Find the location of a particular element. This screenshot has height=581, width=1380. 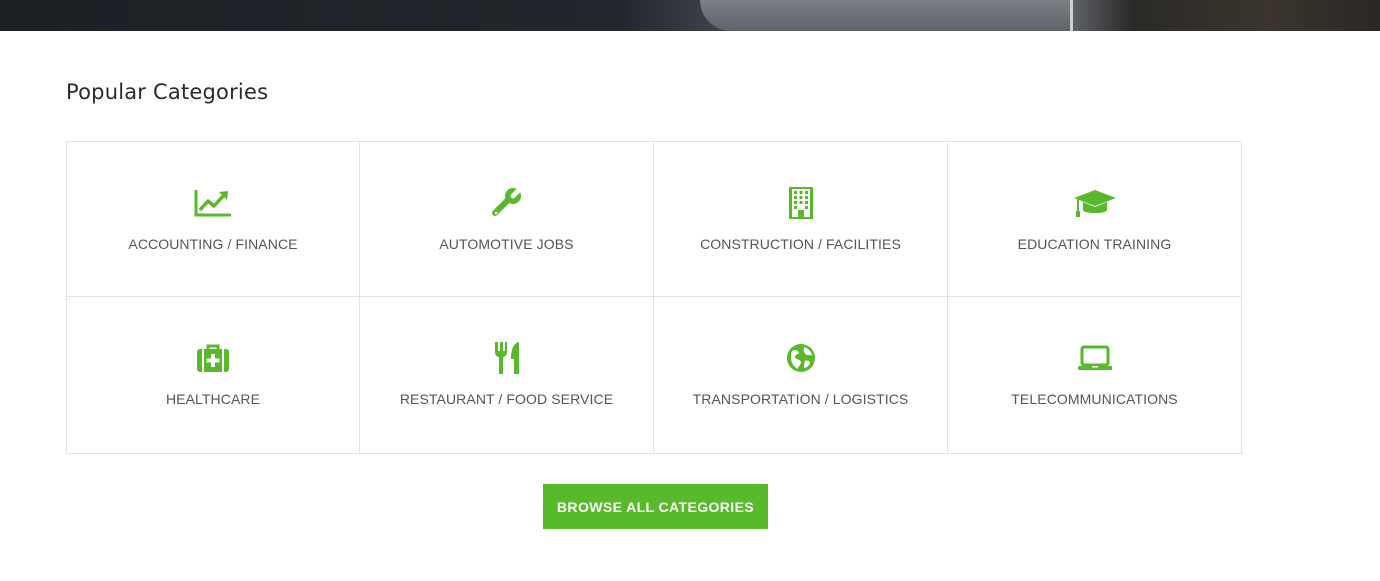

category-education-training: EDUCATION TRAINING is located at coordinates (1094, 219).